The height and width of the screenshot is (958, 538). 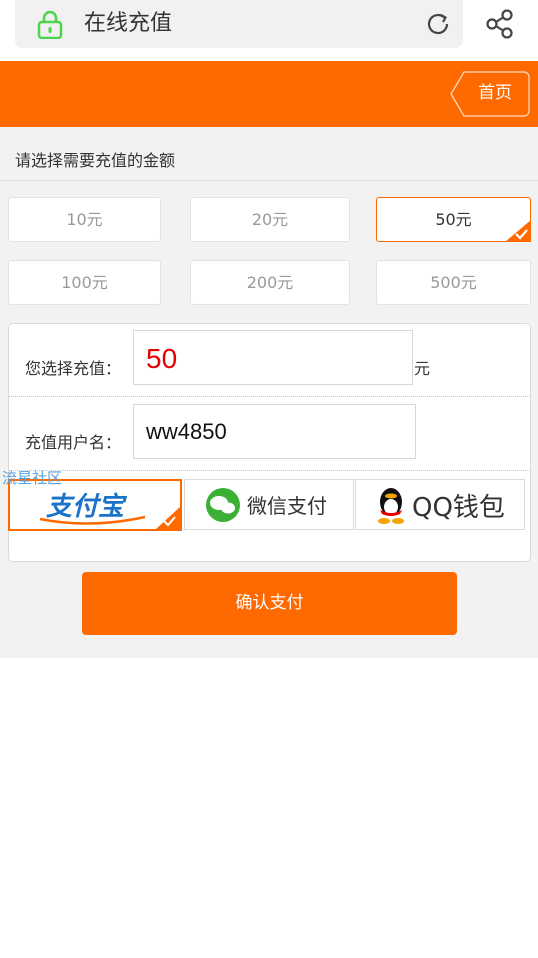 I want to click on payment-wechat: 微信支付, so click(x=269, y=504).